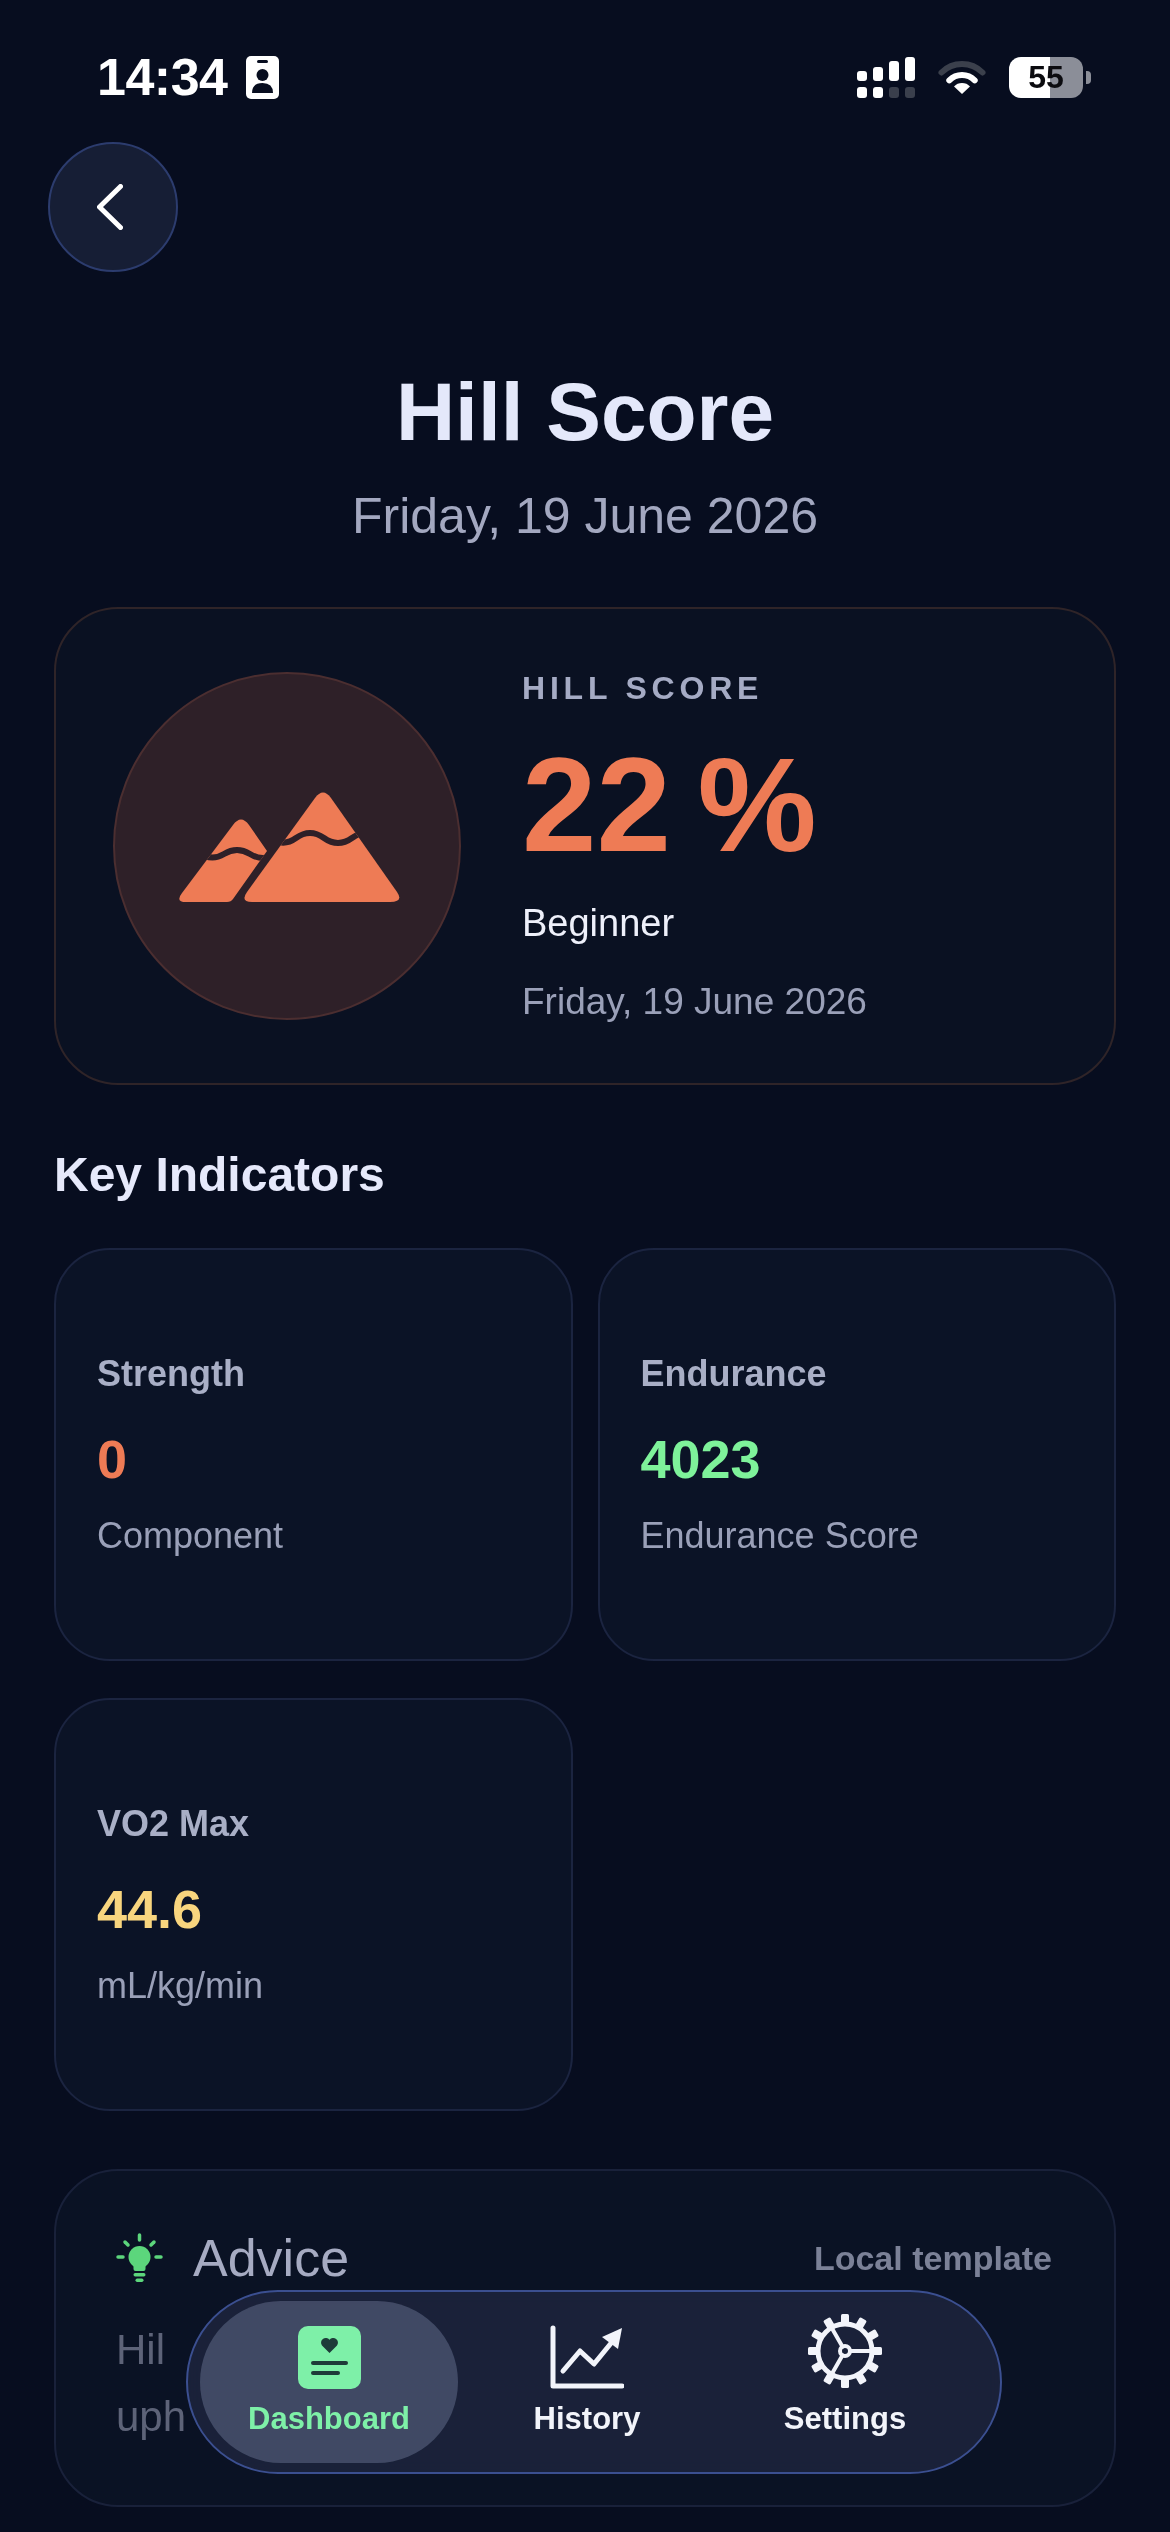 This screenshot has width=1170, height=2532. What do you see at coordinates (585, 412) in the screenshot?
I see `page-title: Hill Score` at bounding box center [585, 412].